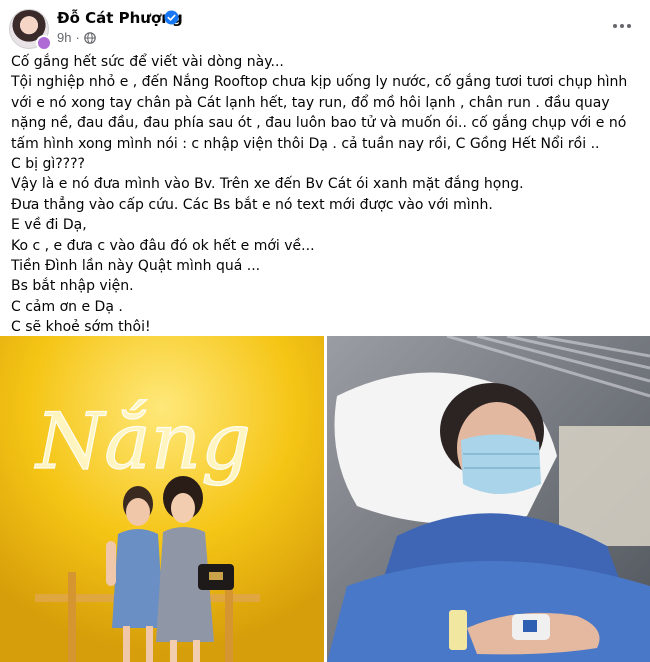 This screenshot has width=650, height=662. Describe the element at coordinates (622, 26) in the screenshot. I see `more-options-icon` at that location.